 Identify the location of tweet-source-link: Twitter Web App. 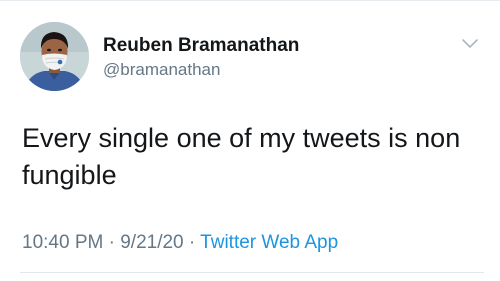
(269, 242).